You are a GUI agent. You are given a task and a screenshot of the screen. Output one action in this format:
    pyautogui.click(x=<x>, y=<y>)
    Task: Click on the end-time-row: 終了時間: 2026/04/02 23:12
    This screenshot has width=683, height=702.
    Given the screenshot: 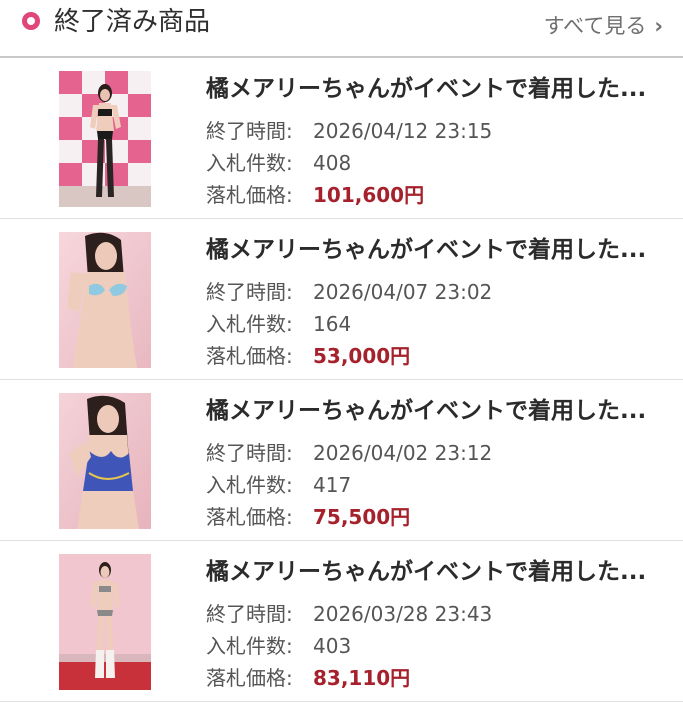 What is the action you would take?
    pyautogui.click(x=349, y=453)
    